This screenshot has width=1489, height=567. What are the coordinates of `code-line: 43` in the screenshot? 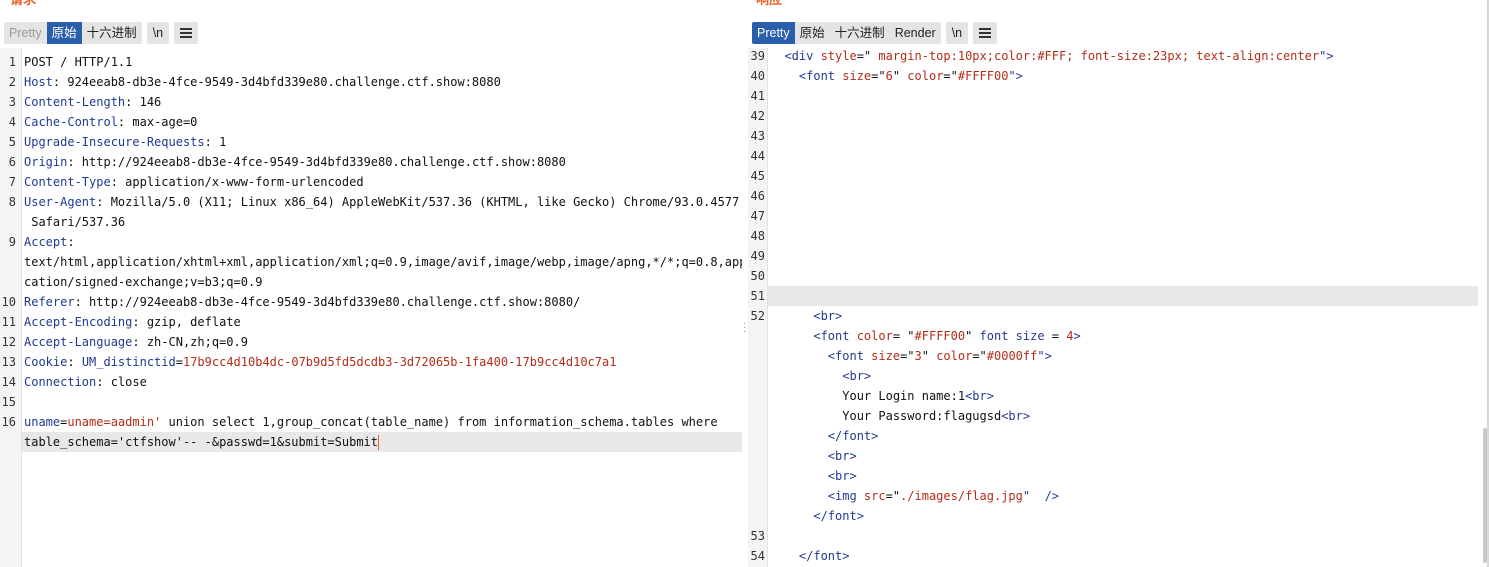 It's located at (1118, 136).